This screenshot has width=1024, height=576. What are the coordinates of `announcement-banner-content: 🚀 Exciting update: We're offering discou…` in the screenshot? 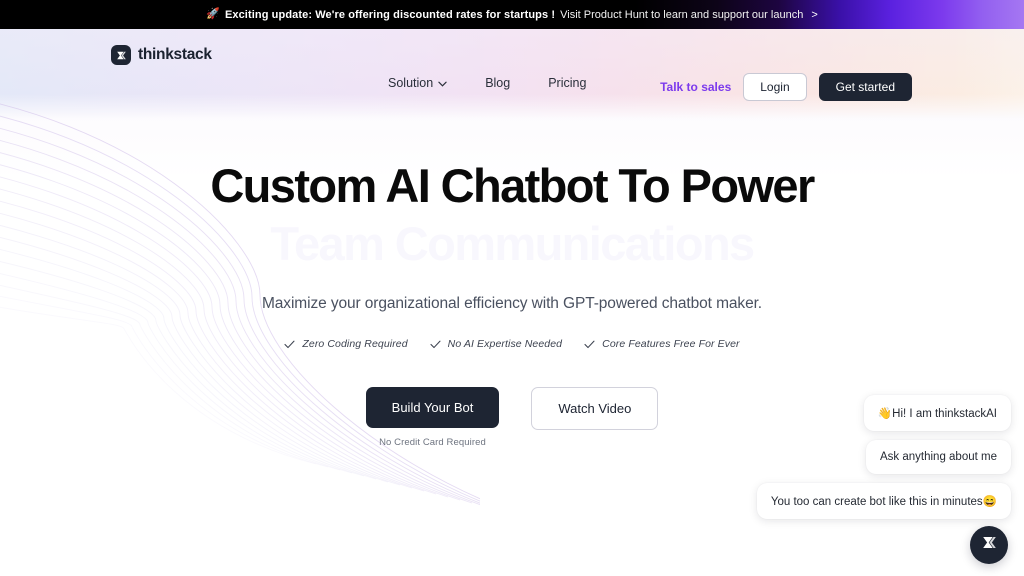 It's located at (512, 15).